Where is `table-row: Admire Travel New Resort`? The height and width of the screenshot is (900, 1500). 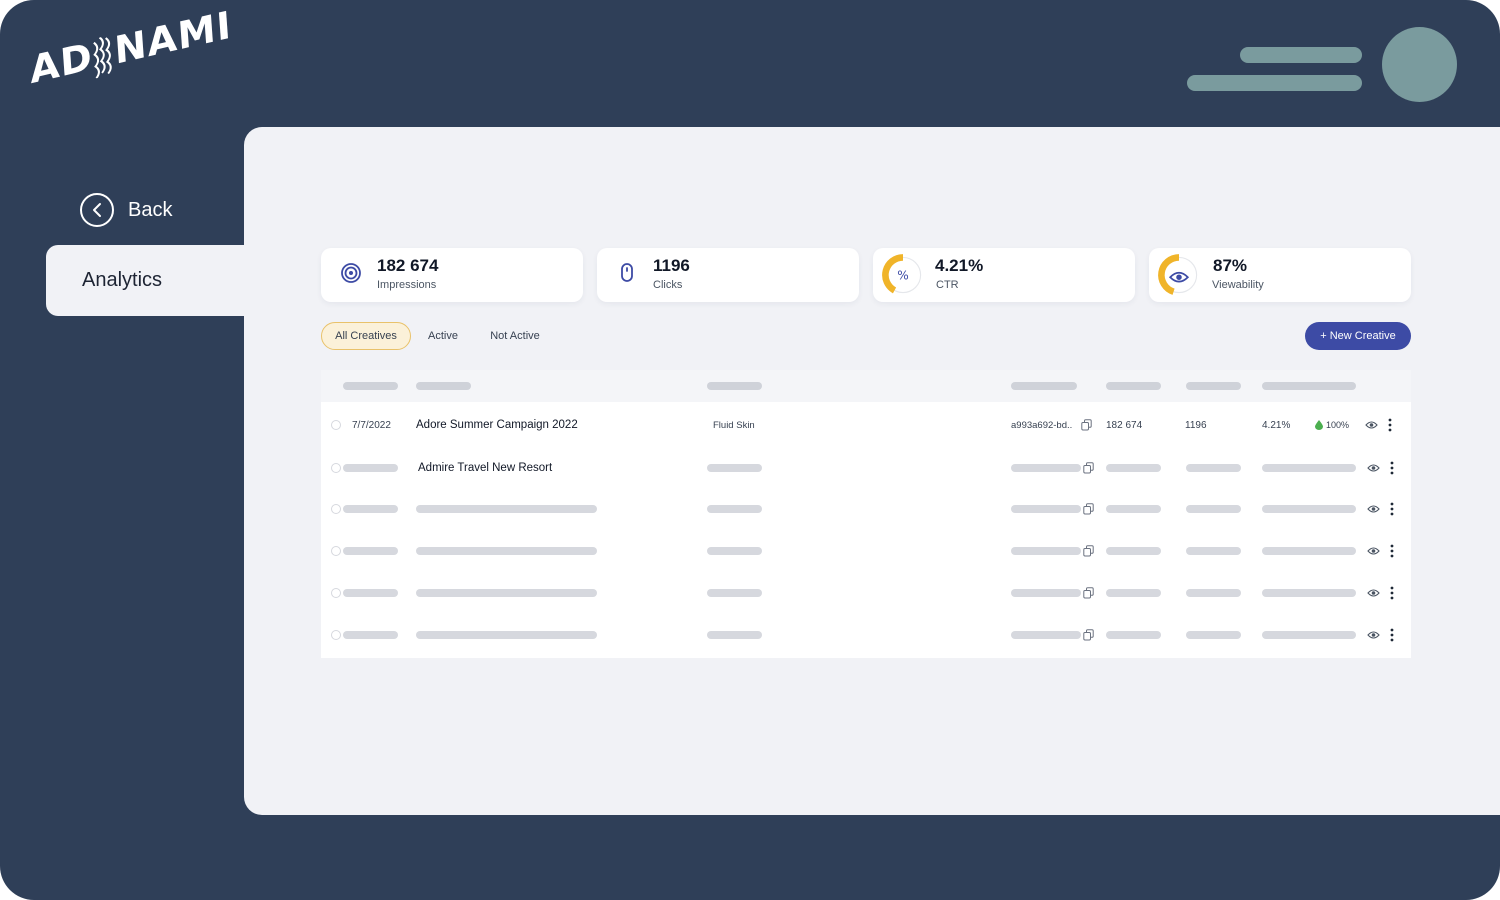
table-row: Admire Travel New Resort is located at coordinates (866, 468).